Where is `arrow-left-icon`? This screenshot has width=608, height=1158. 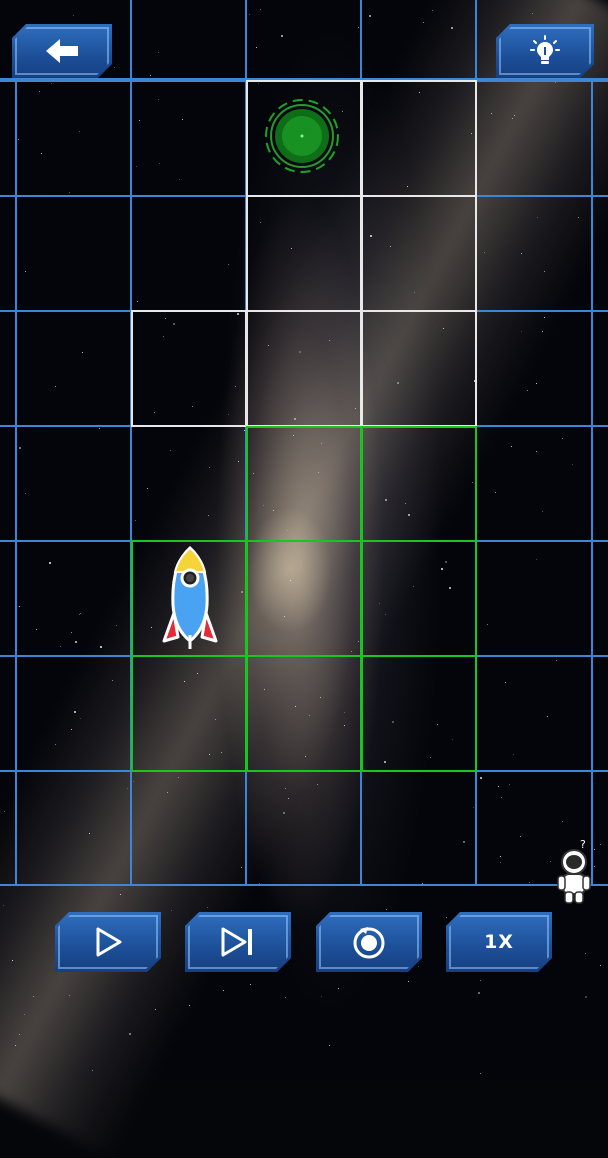 arrow-left-icon is located at coordinates (62, 51).